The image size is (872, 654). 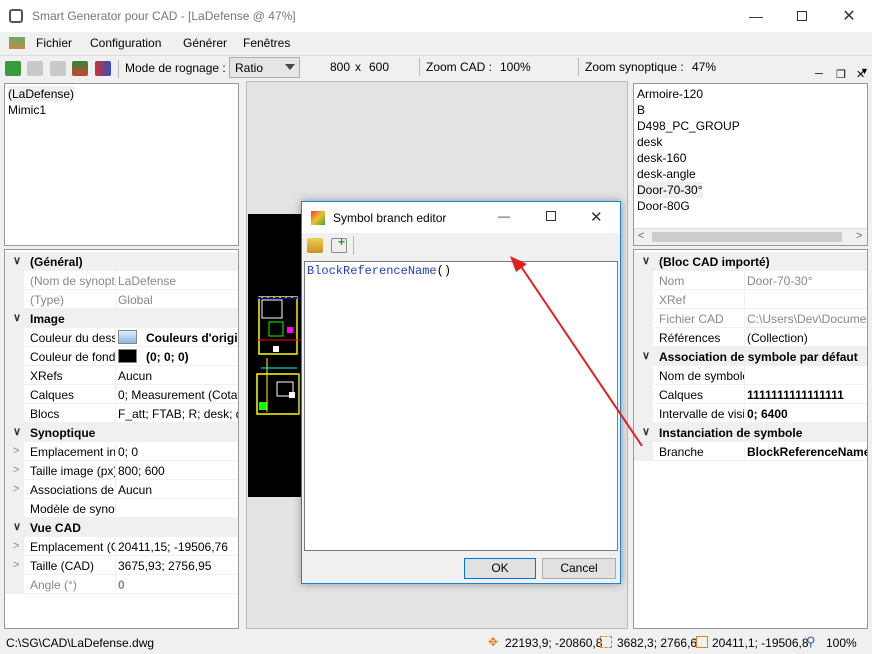 I want to click on property-row: > Taille (CAD) 3675,93; 2756,95, so click(x=121, y=565).